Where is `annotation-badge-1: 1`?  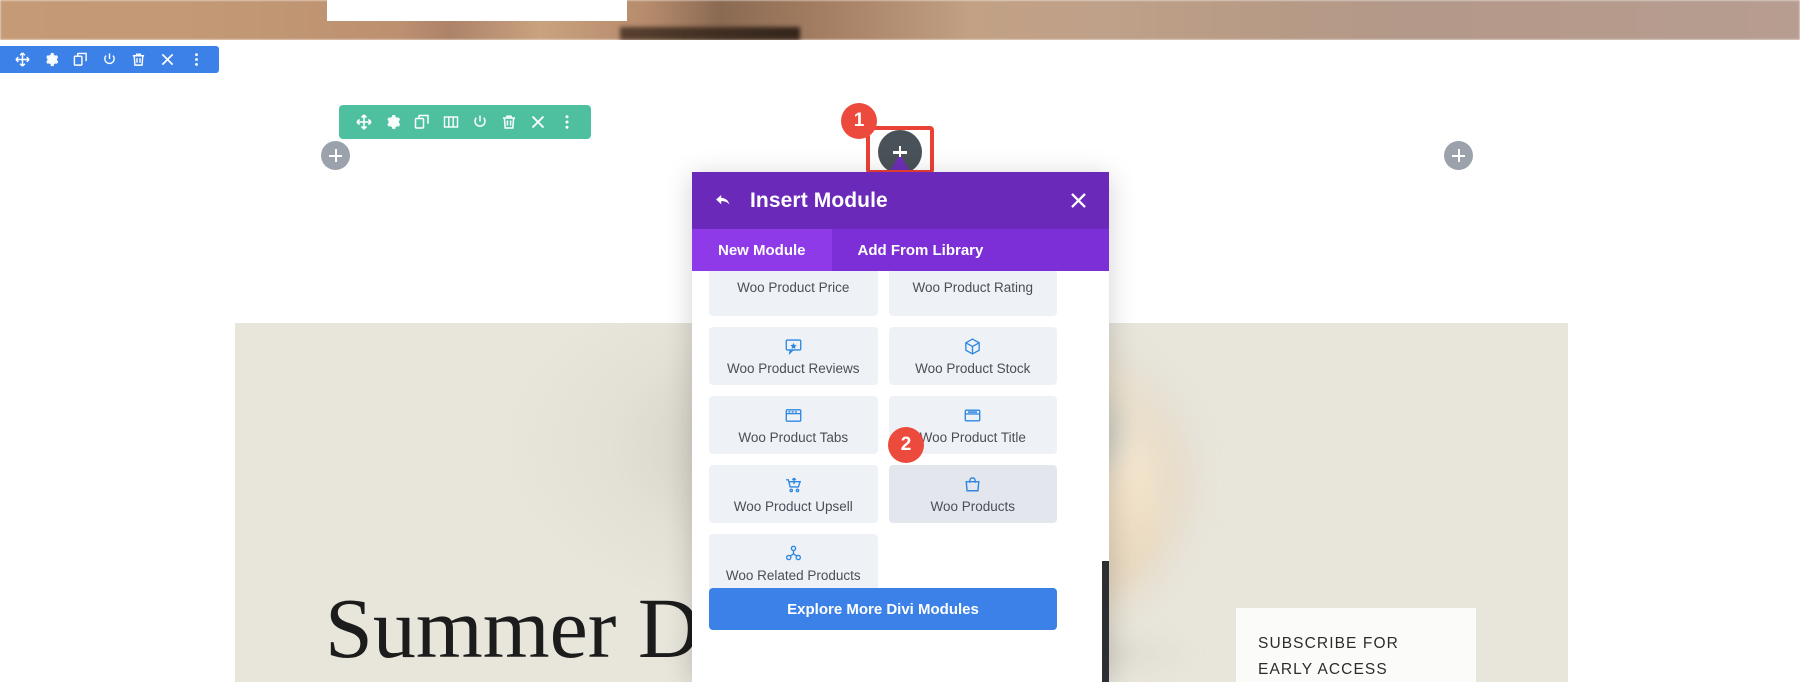
annotation-badge-1: 1 is located at coordinates (859, 121).